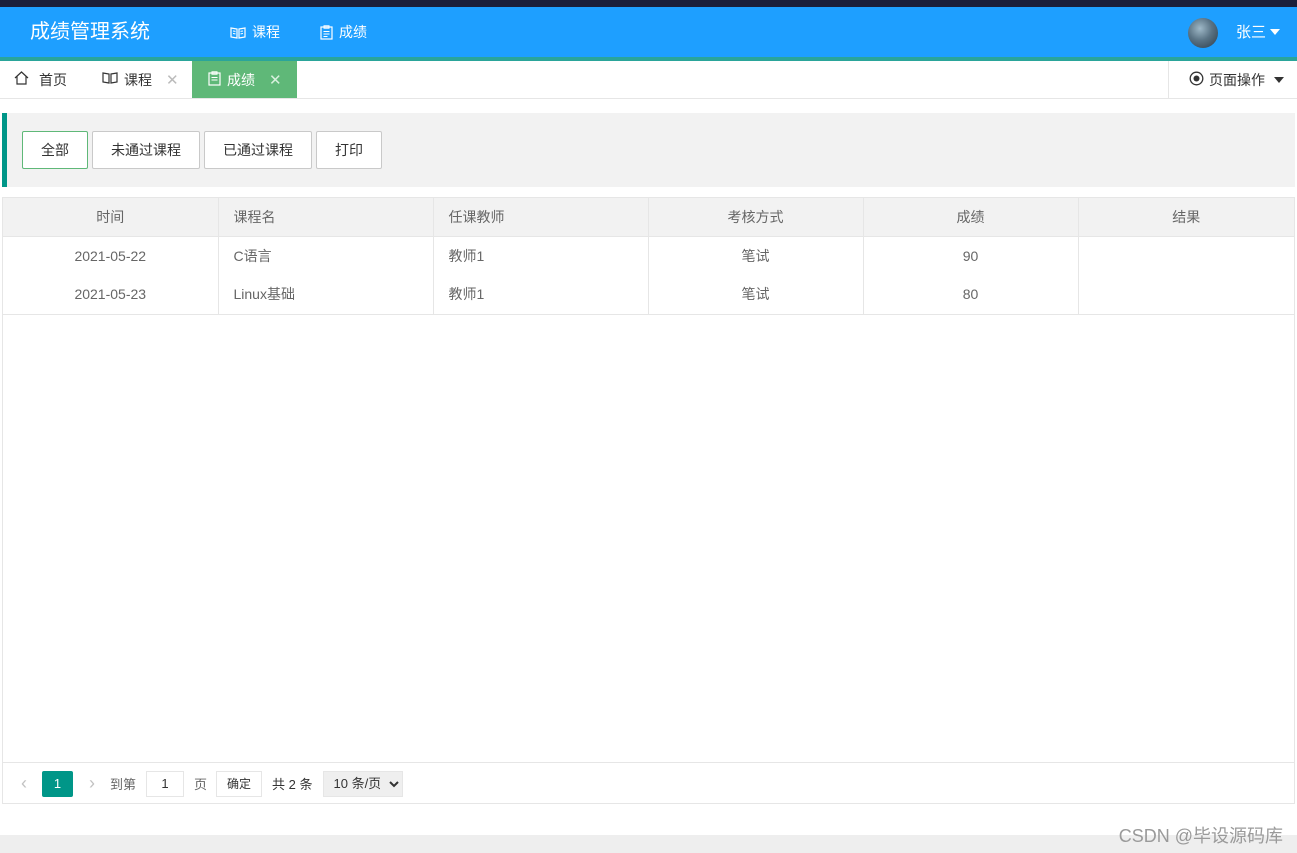  What do you see at coordinates (92, 783) in the screenshot?
I see `chevron-right-icon: ›` at bounding box center [92, 783].